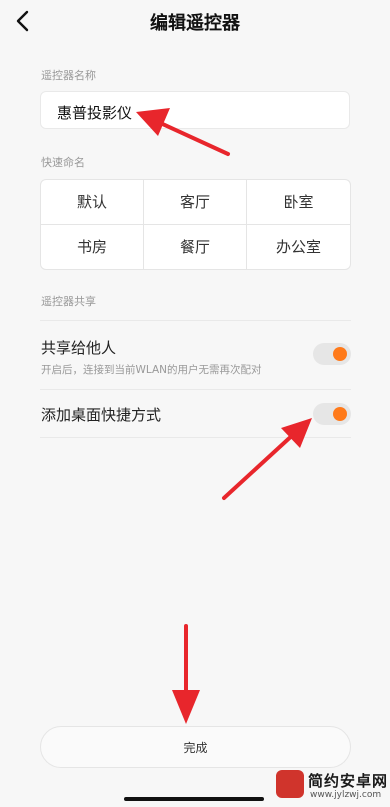 Image resolution: width=390 pixels, height=807 pixels. What do you see at coordinates (101, 415) in the screenshot?
I see `shortcut-row-title: 添加桌面快捷方式` at bounding box center [101, 415].